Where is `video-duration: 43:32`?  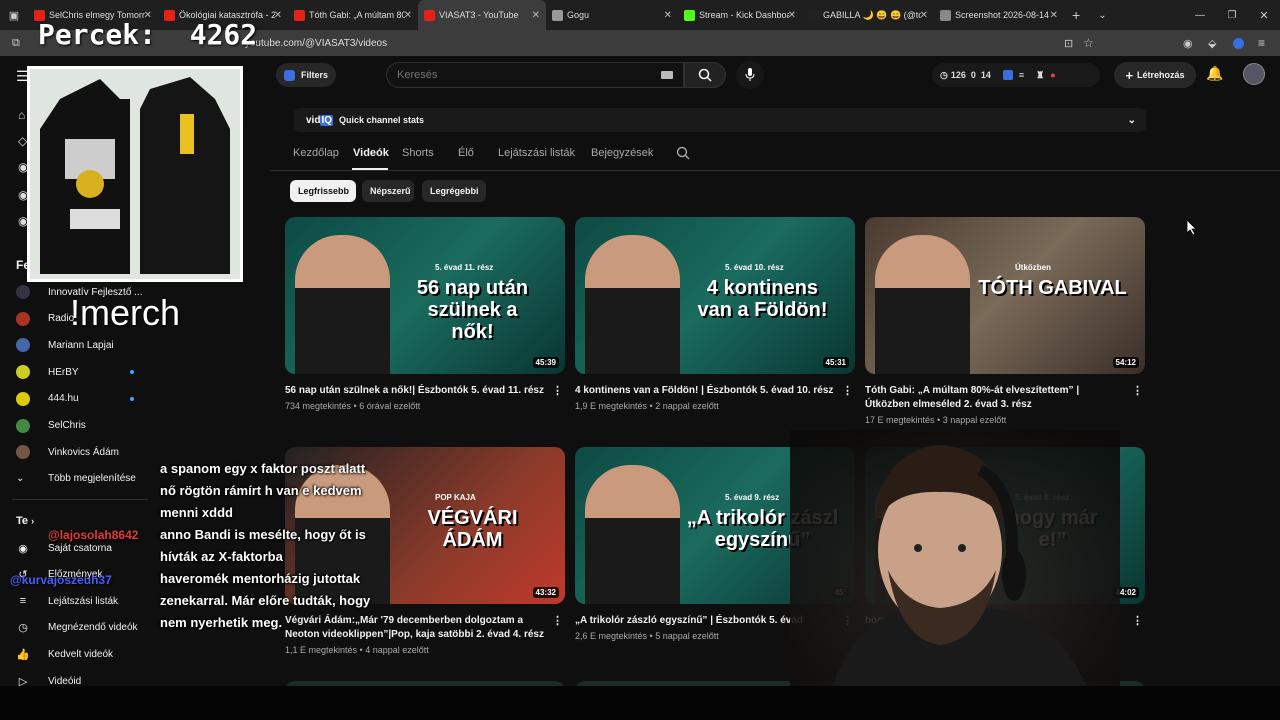 video-duration: 43:32 is located at coordinates (545, 592).